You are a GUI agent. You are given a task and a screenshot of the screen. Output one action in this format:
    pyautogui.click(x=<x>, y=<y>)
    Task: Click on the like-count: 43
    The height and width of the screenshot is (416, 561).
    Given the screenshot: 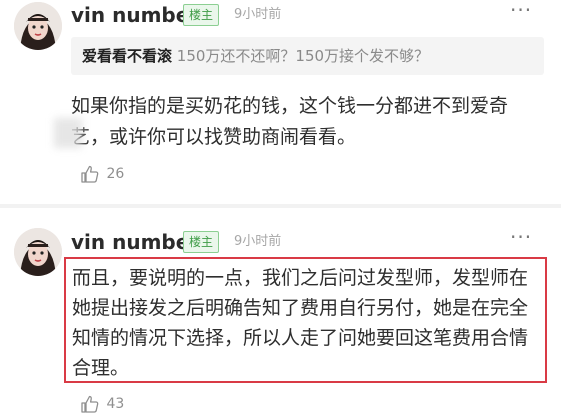 What is the action you would take?
    pyautogui.click(x=115, y=404)
    